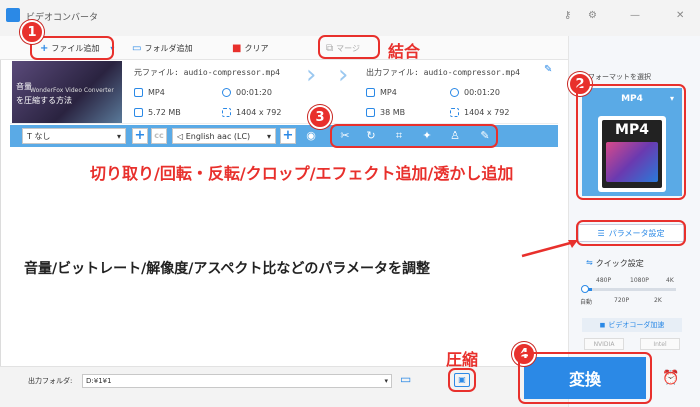  I want to click on param-note: 音量/ビットレート/解像度/アスペクト比などのパラメータを調整, so click(227, 269).